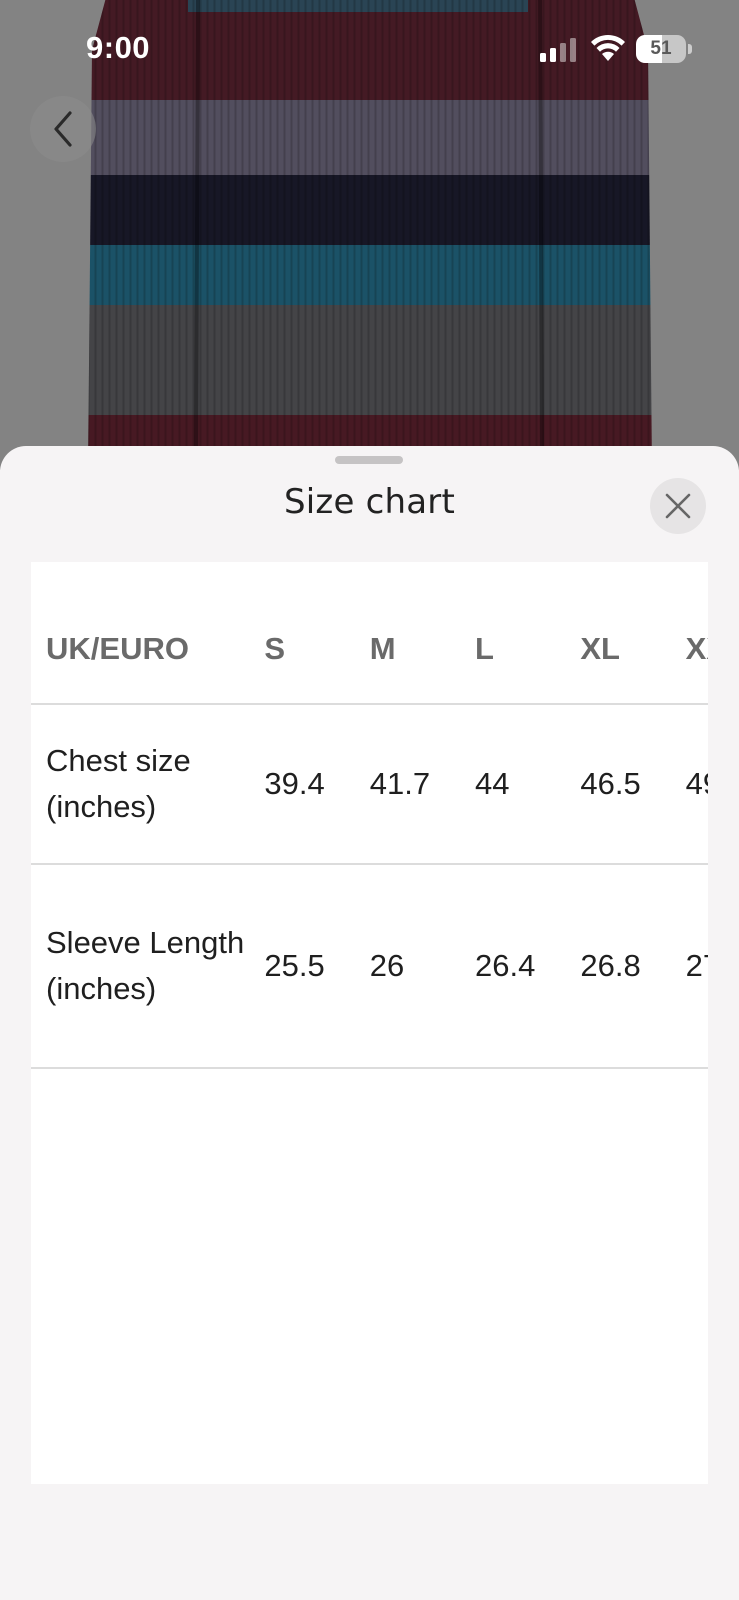  I want to click on table-cell: 26.8, so click(633, 966).